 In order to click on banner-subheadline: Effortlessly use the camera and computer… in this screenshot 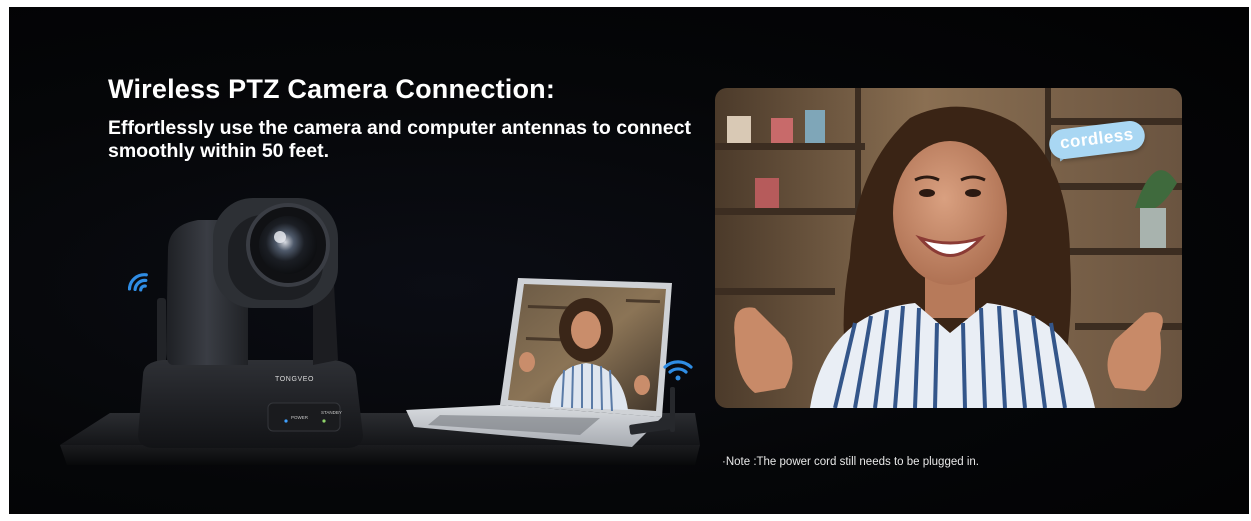, I will do `click(399, 139)`.